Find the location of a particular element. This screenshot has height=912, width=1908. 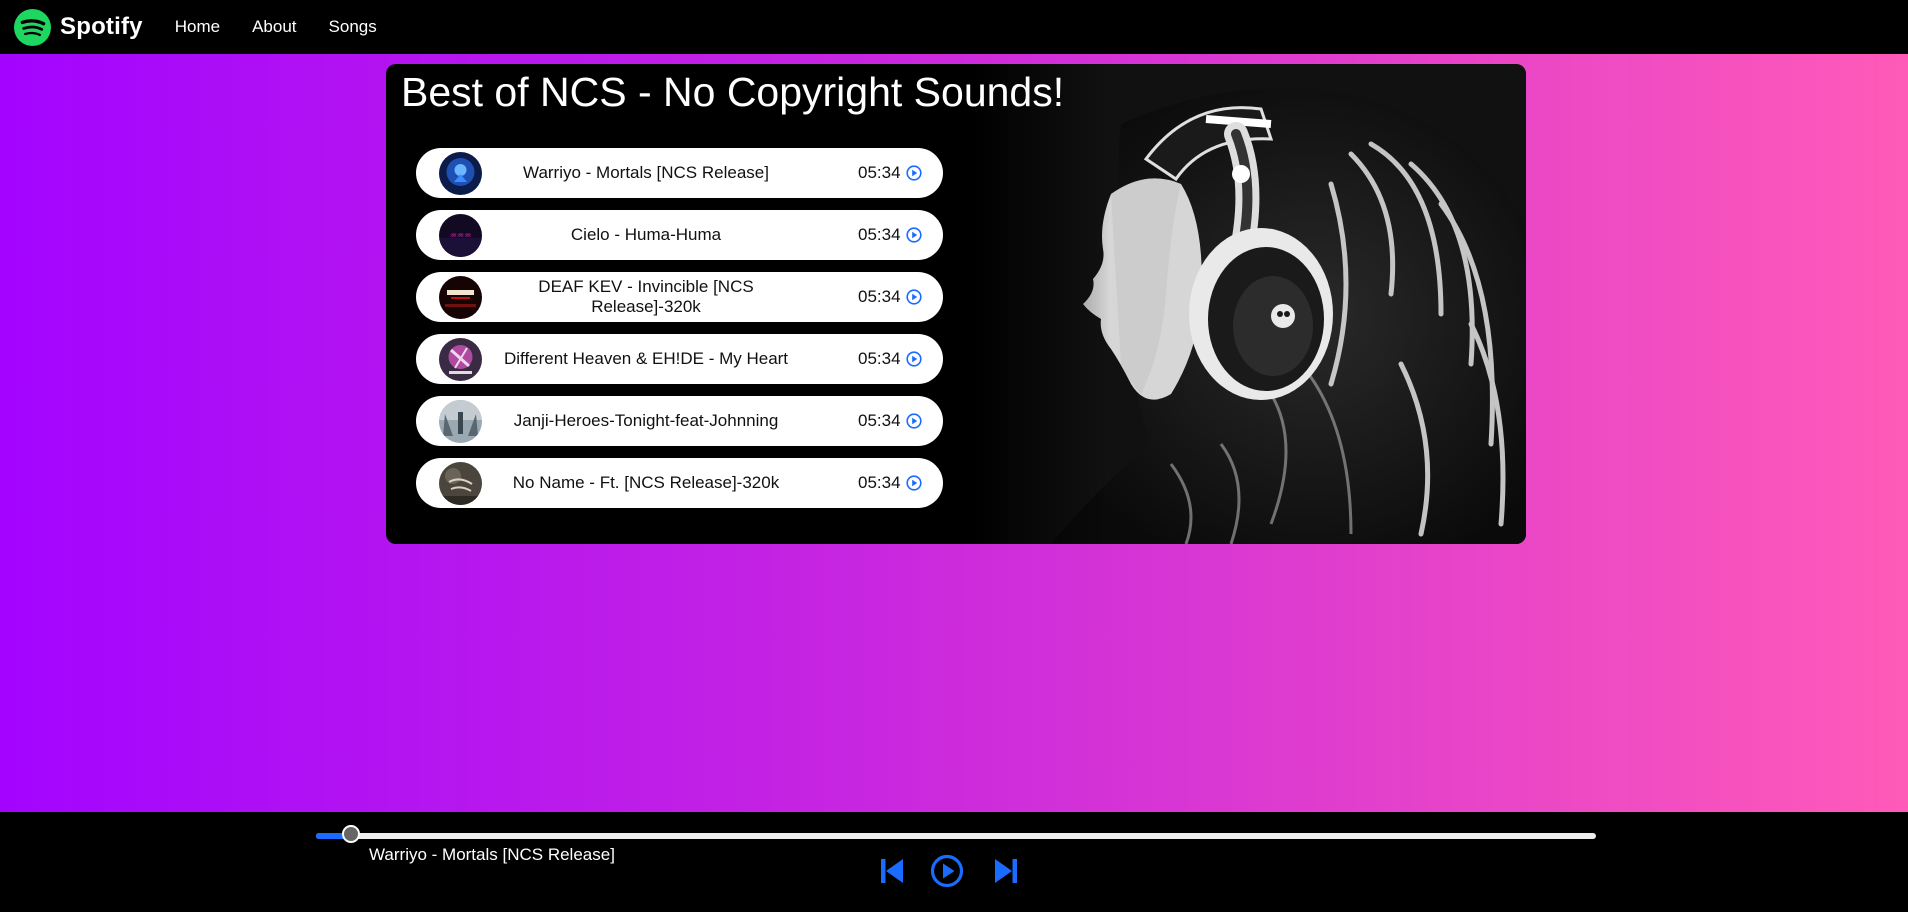

song-item: Janji-Heroes-Tonight-feat-Johnning 05:34 is located at coordinates (679, 421).